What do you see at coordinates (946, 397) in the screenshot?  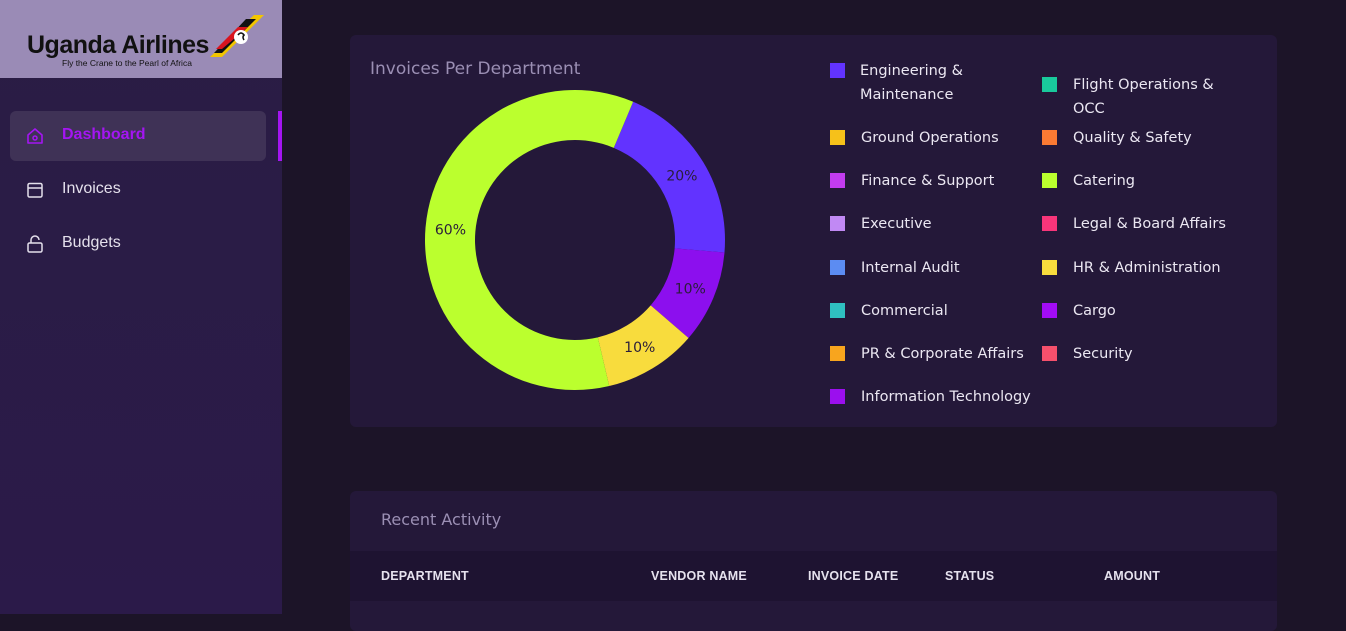 I see `legend-label: Information Technology` at bounding box center [946, 397].